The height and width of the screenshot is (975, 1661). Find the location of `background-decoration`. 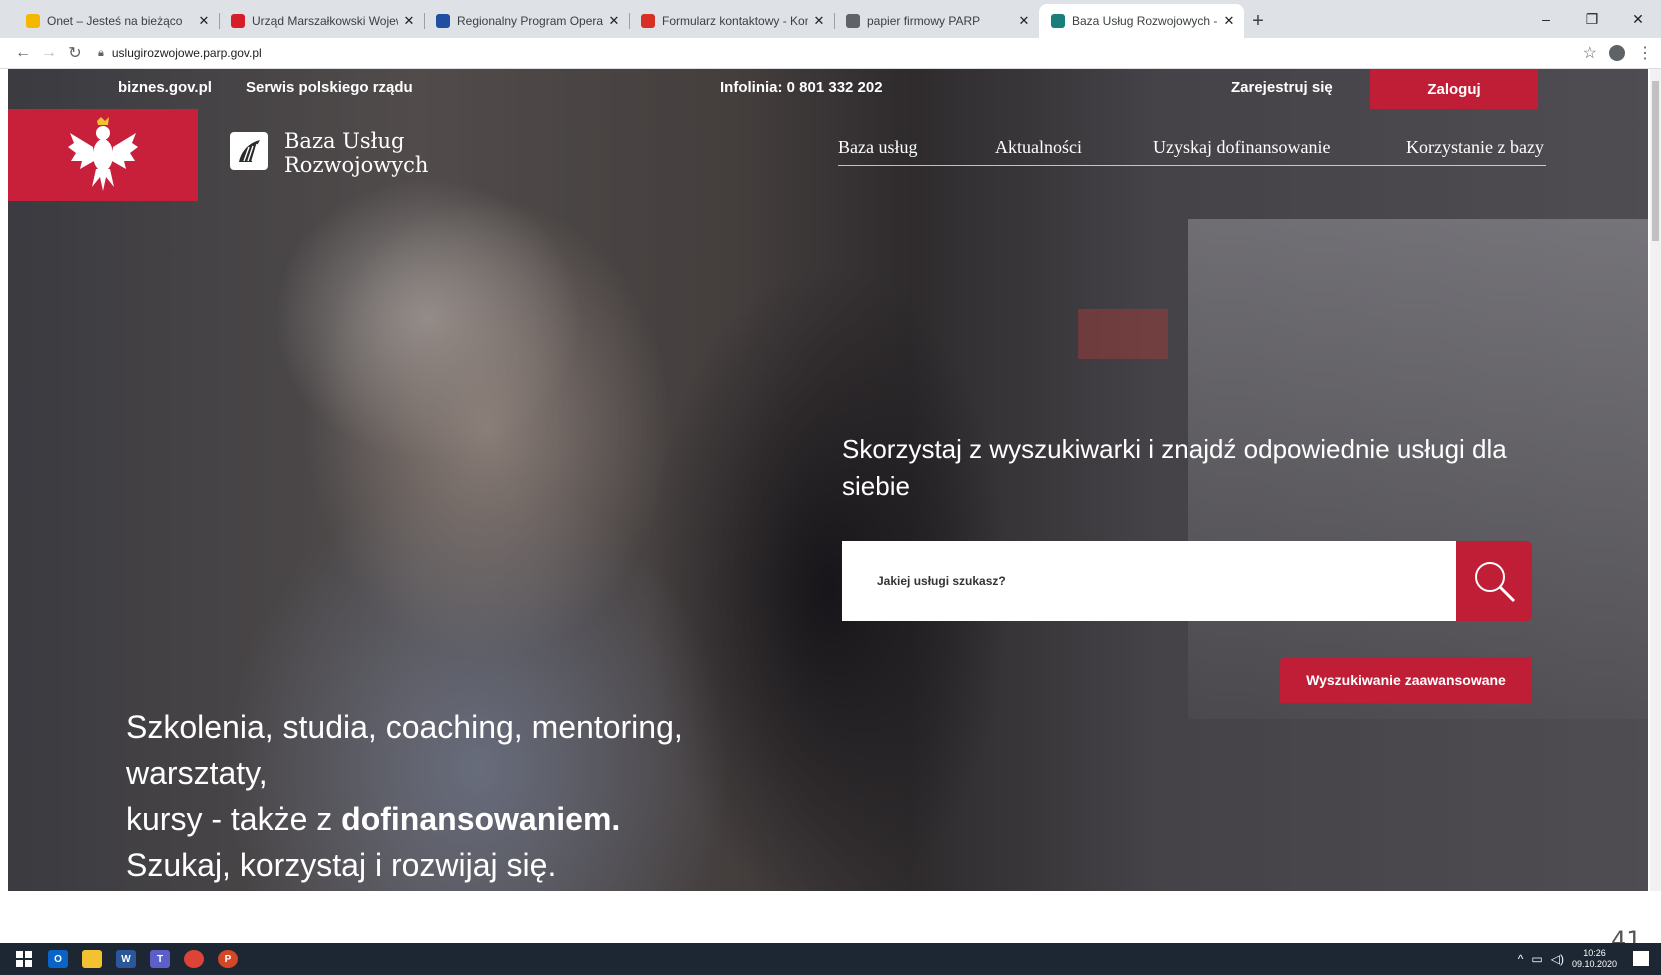

background-decoration is located at coordinates (1123, 334).